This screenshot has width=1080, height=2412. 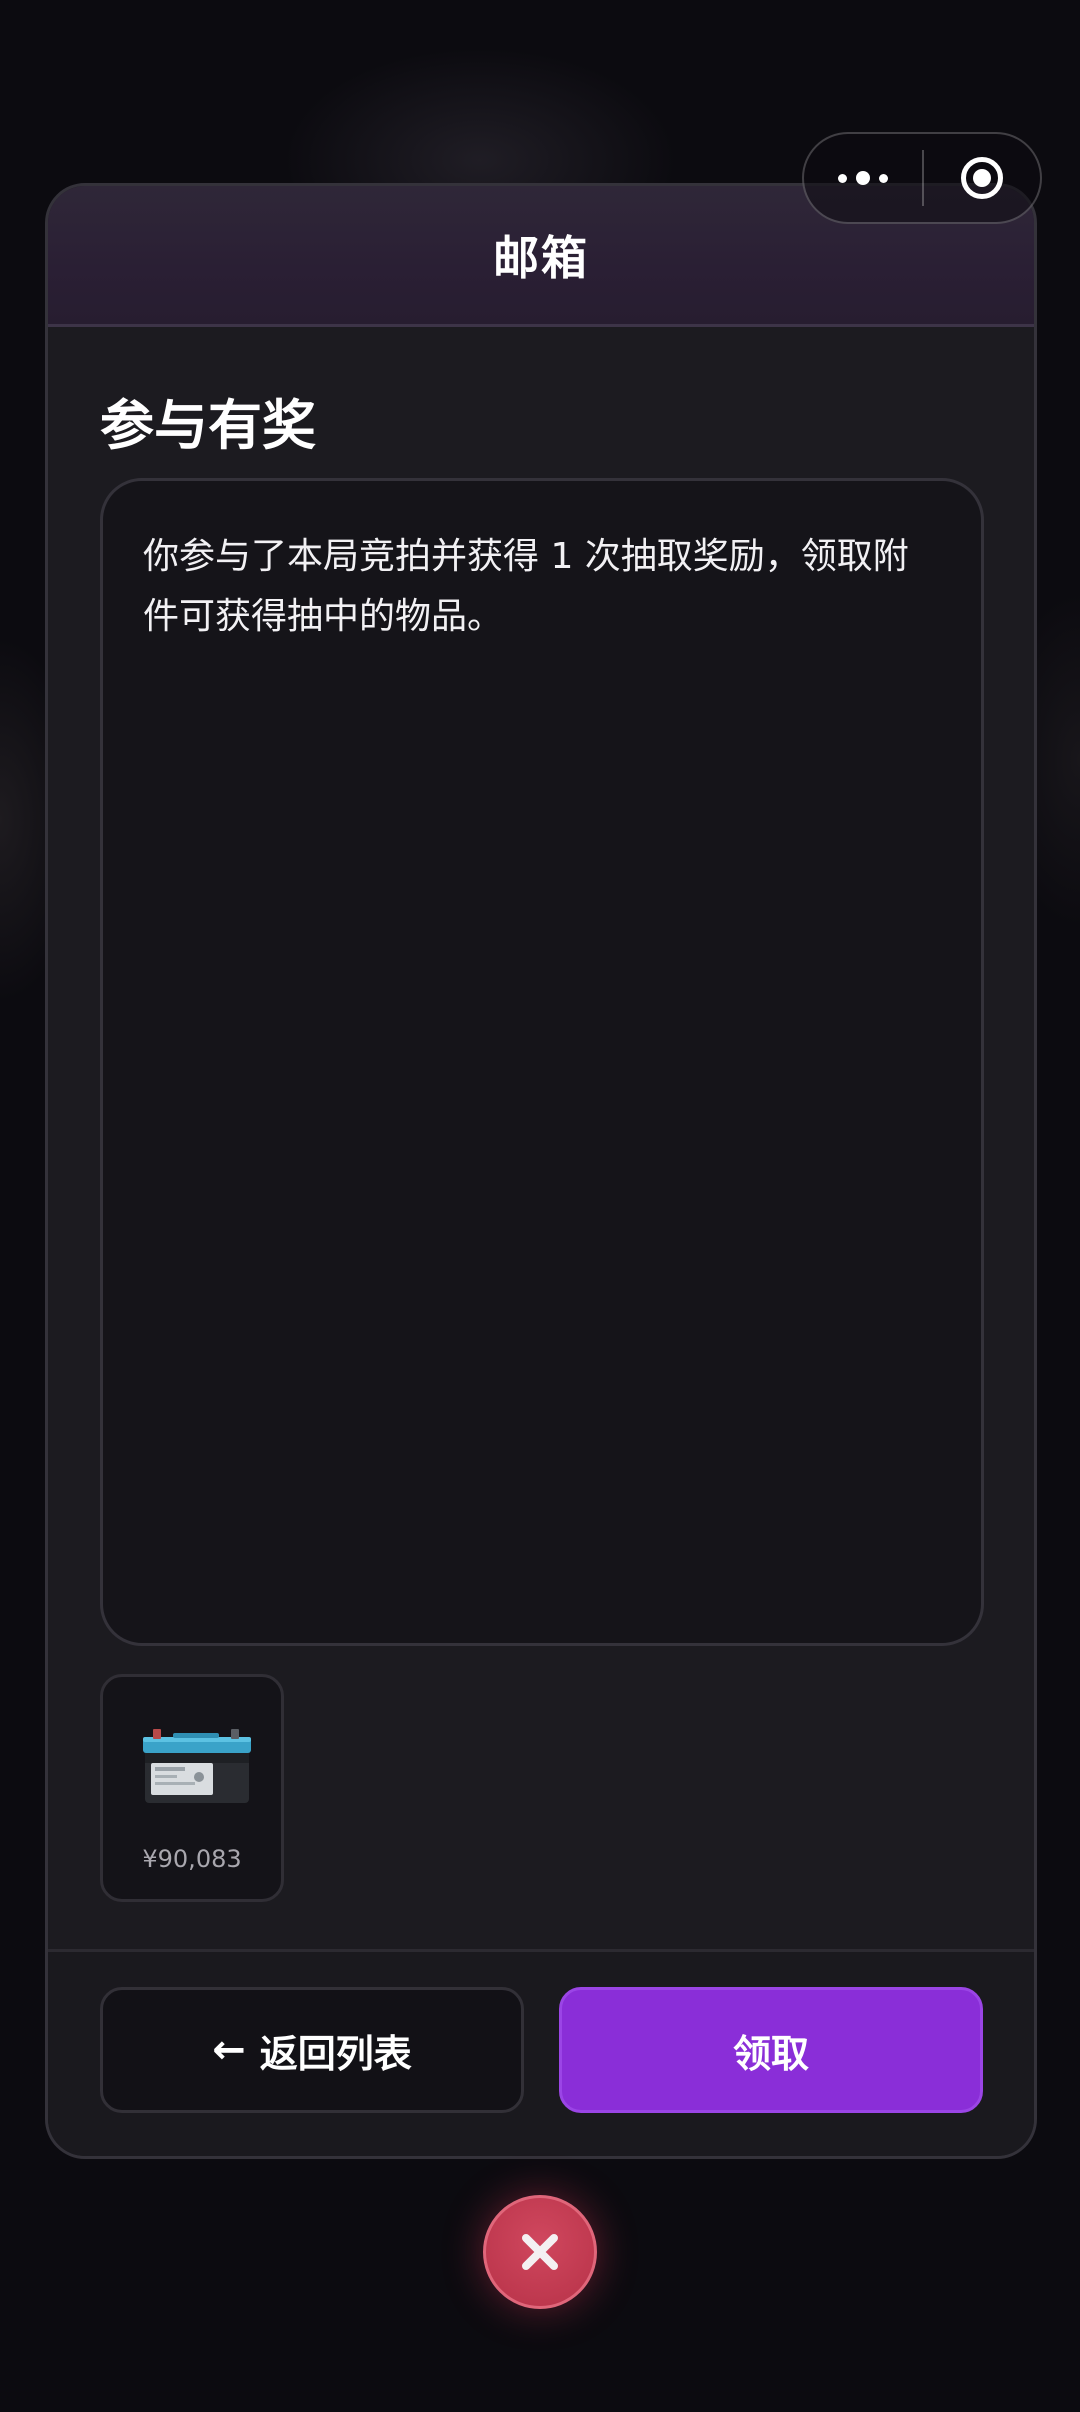 I want to click on exit-miniprogram-button, so click(x=982, y=178).